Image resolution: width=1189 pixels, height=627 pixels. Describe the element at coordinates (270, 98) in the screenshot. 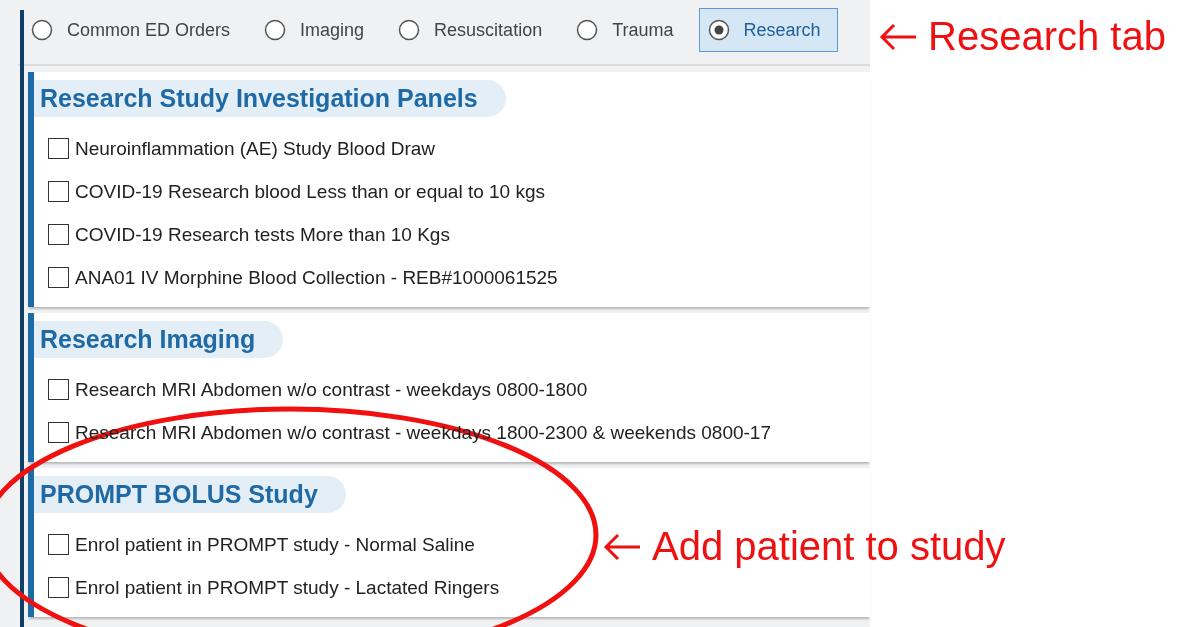

I see `section-title: Research Study Investigation Panels` at that location.